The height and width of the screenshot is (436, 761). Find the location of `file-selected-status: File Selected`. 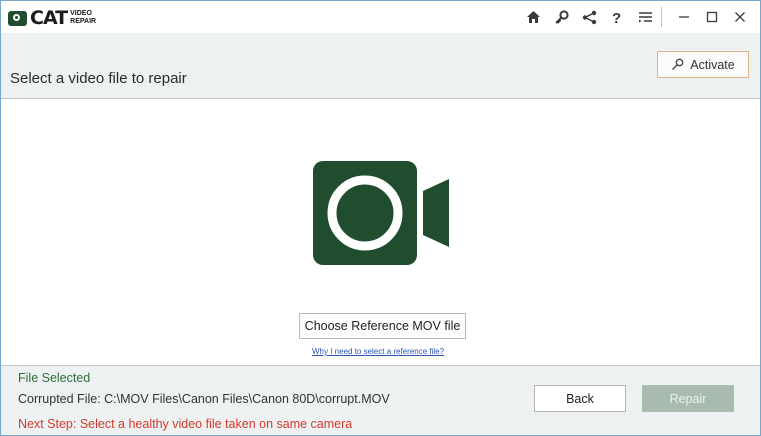

file-selected-status: File Selected is located at coordinates (54, 378).